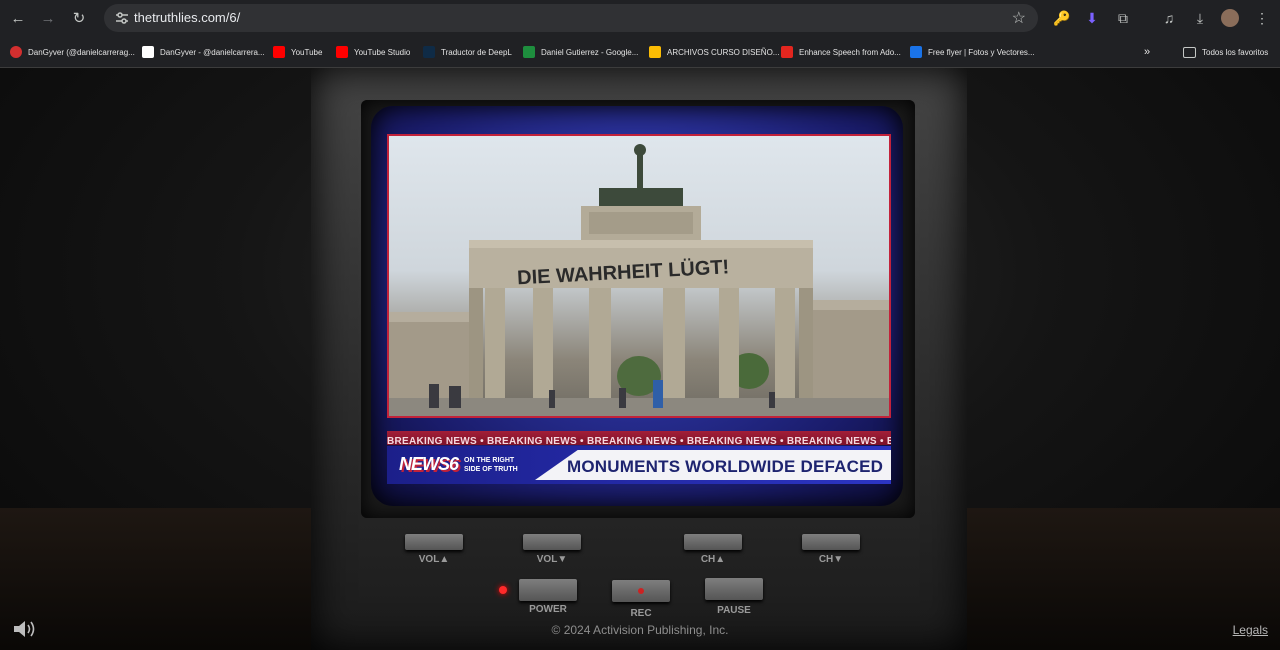  What do you see at coordinates (548, 609) in the screenshot?
I see `power-label: POWER` at bounding box center [548, 609].